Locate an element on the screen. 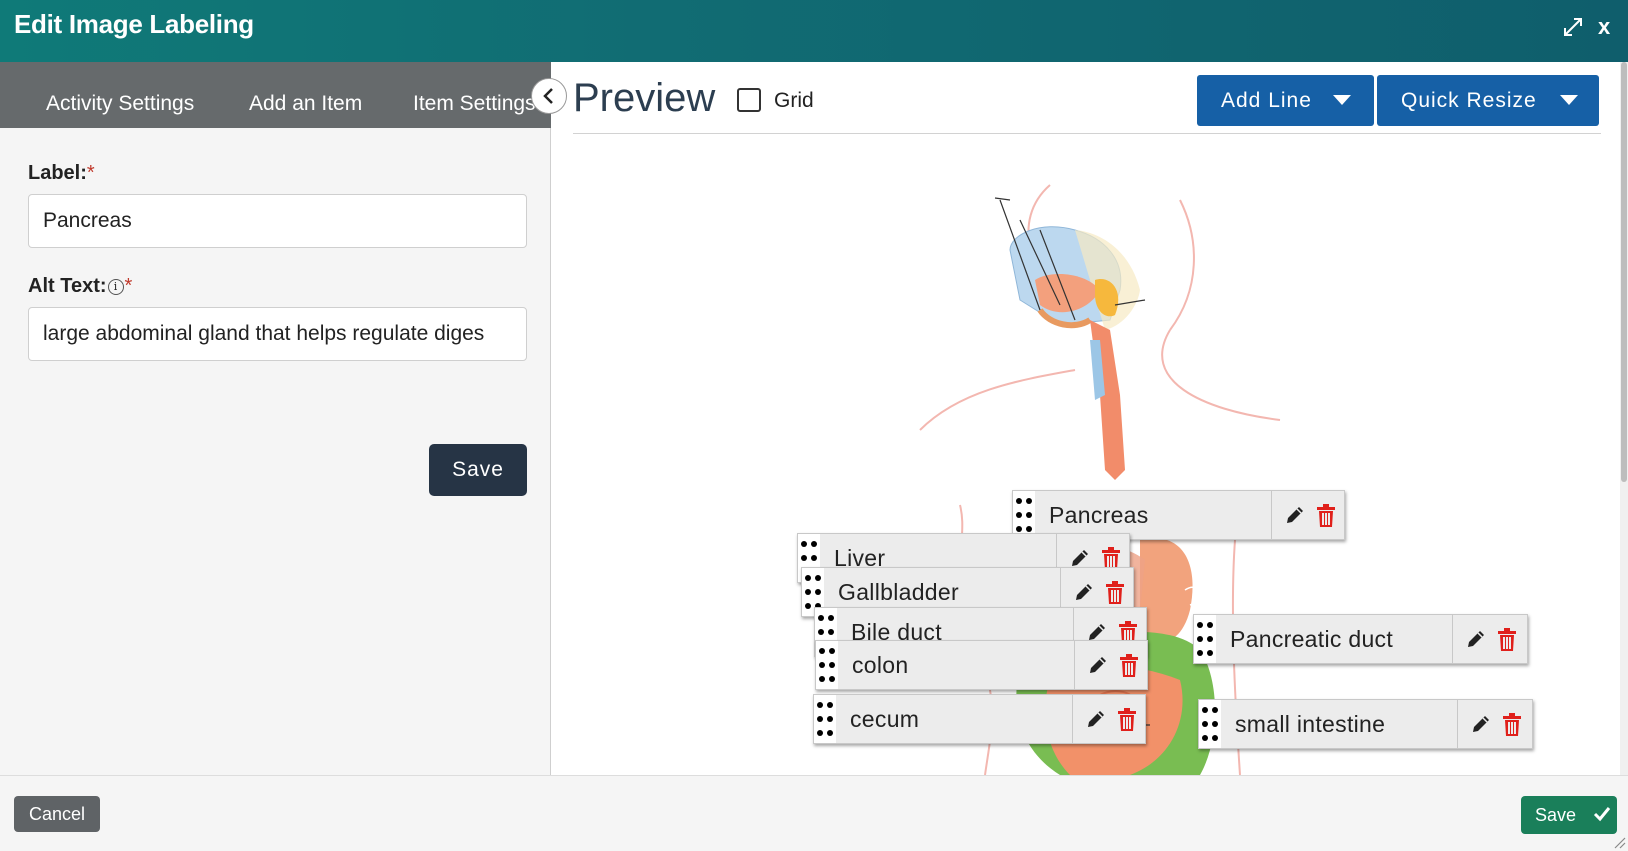  dialog-title: Edit Image Labeling is located at coordinates (134, 24).